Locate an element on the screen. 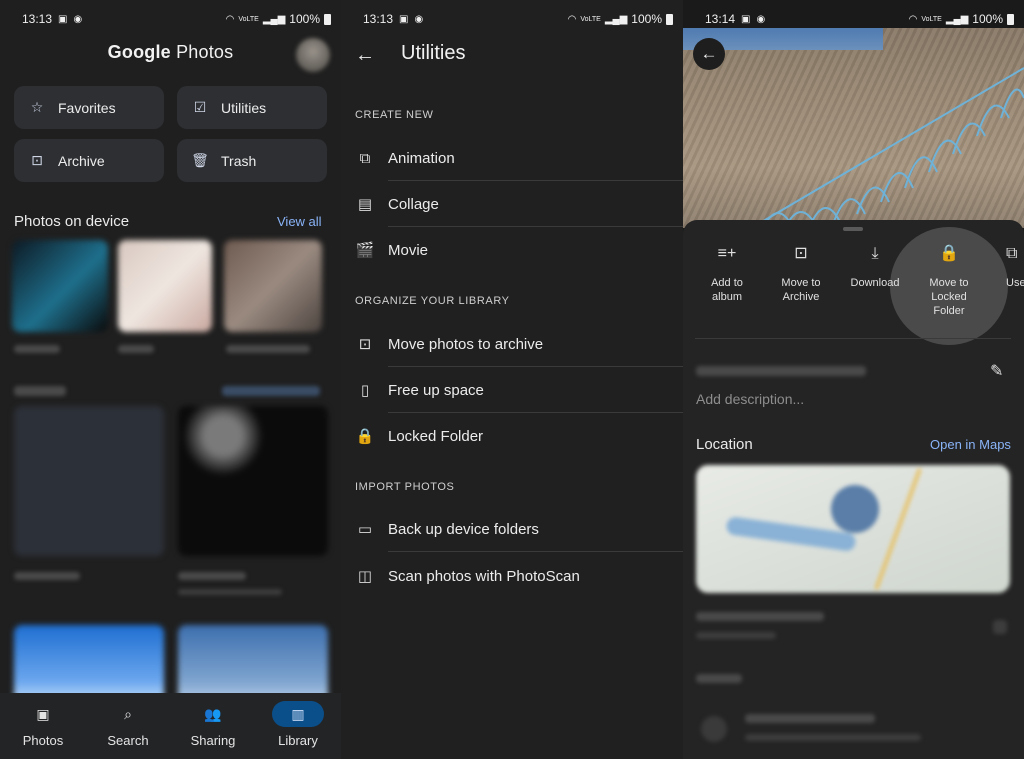 This screenshot has width=1024, height=759. animation-icon: ⧉ is located at coordinates (365, 158).